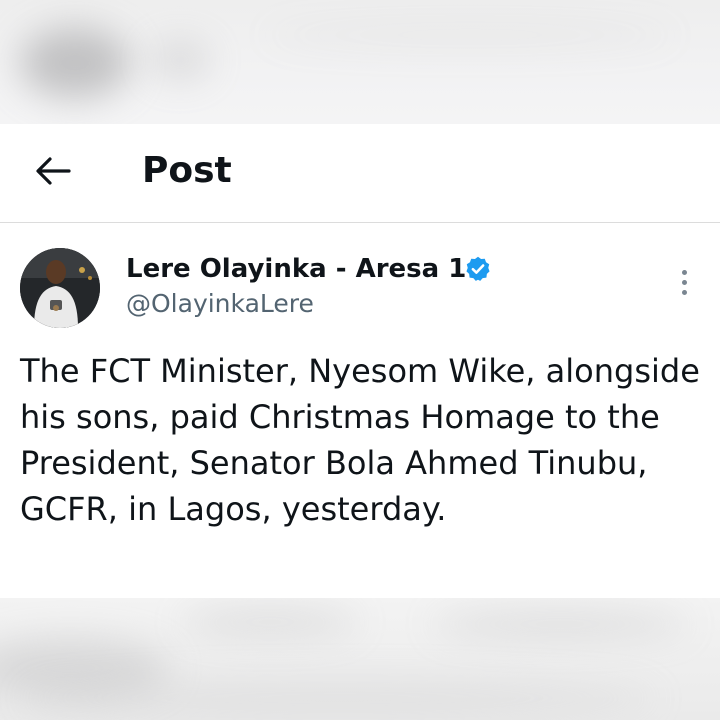  I want to click on avatar-image, so click(60, 288).